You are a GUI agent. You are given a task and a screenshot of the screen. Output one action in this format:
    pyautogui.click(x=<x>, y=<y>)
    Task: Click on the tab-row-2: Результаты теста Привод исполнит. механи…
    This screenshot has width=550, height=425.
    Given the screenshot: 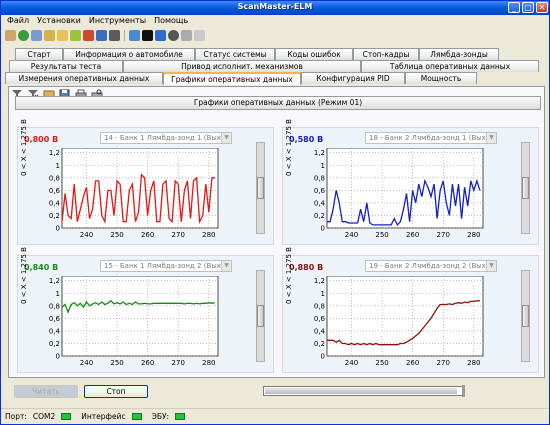 What is the action you would take?
    pyautogui.click(x=277, y=66)
    